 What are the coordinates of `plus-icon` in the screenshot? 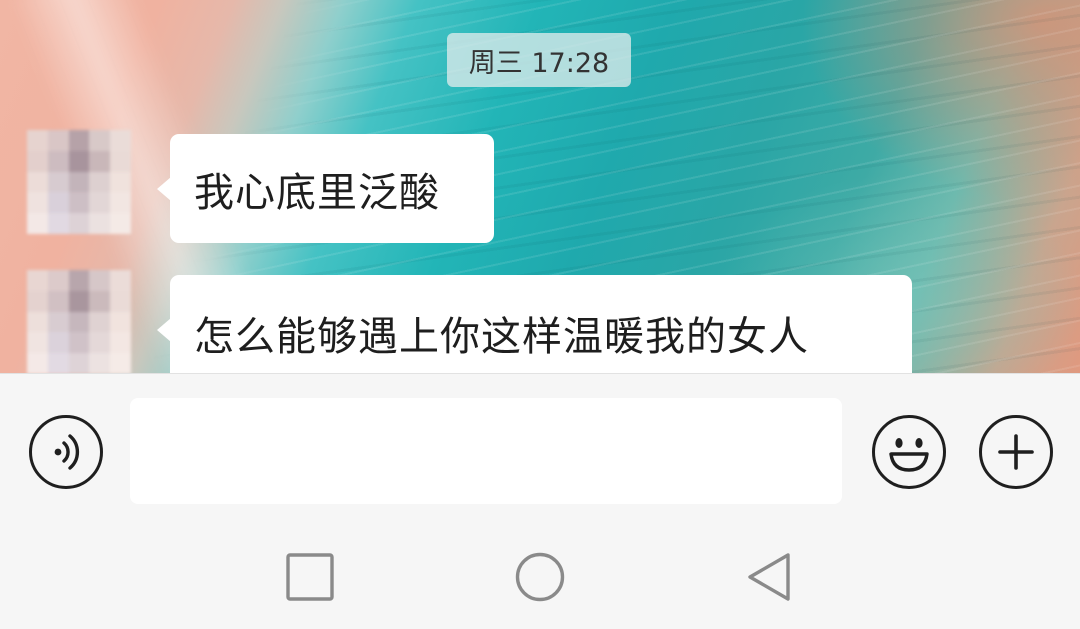 It's located at (1016, 452).